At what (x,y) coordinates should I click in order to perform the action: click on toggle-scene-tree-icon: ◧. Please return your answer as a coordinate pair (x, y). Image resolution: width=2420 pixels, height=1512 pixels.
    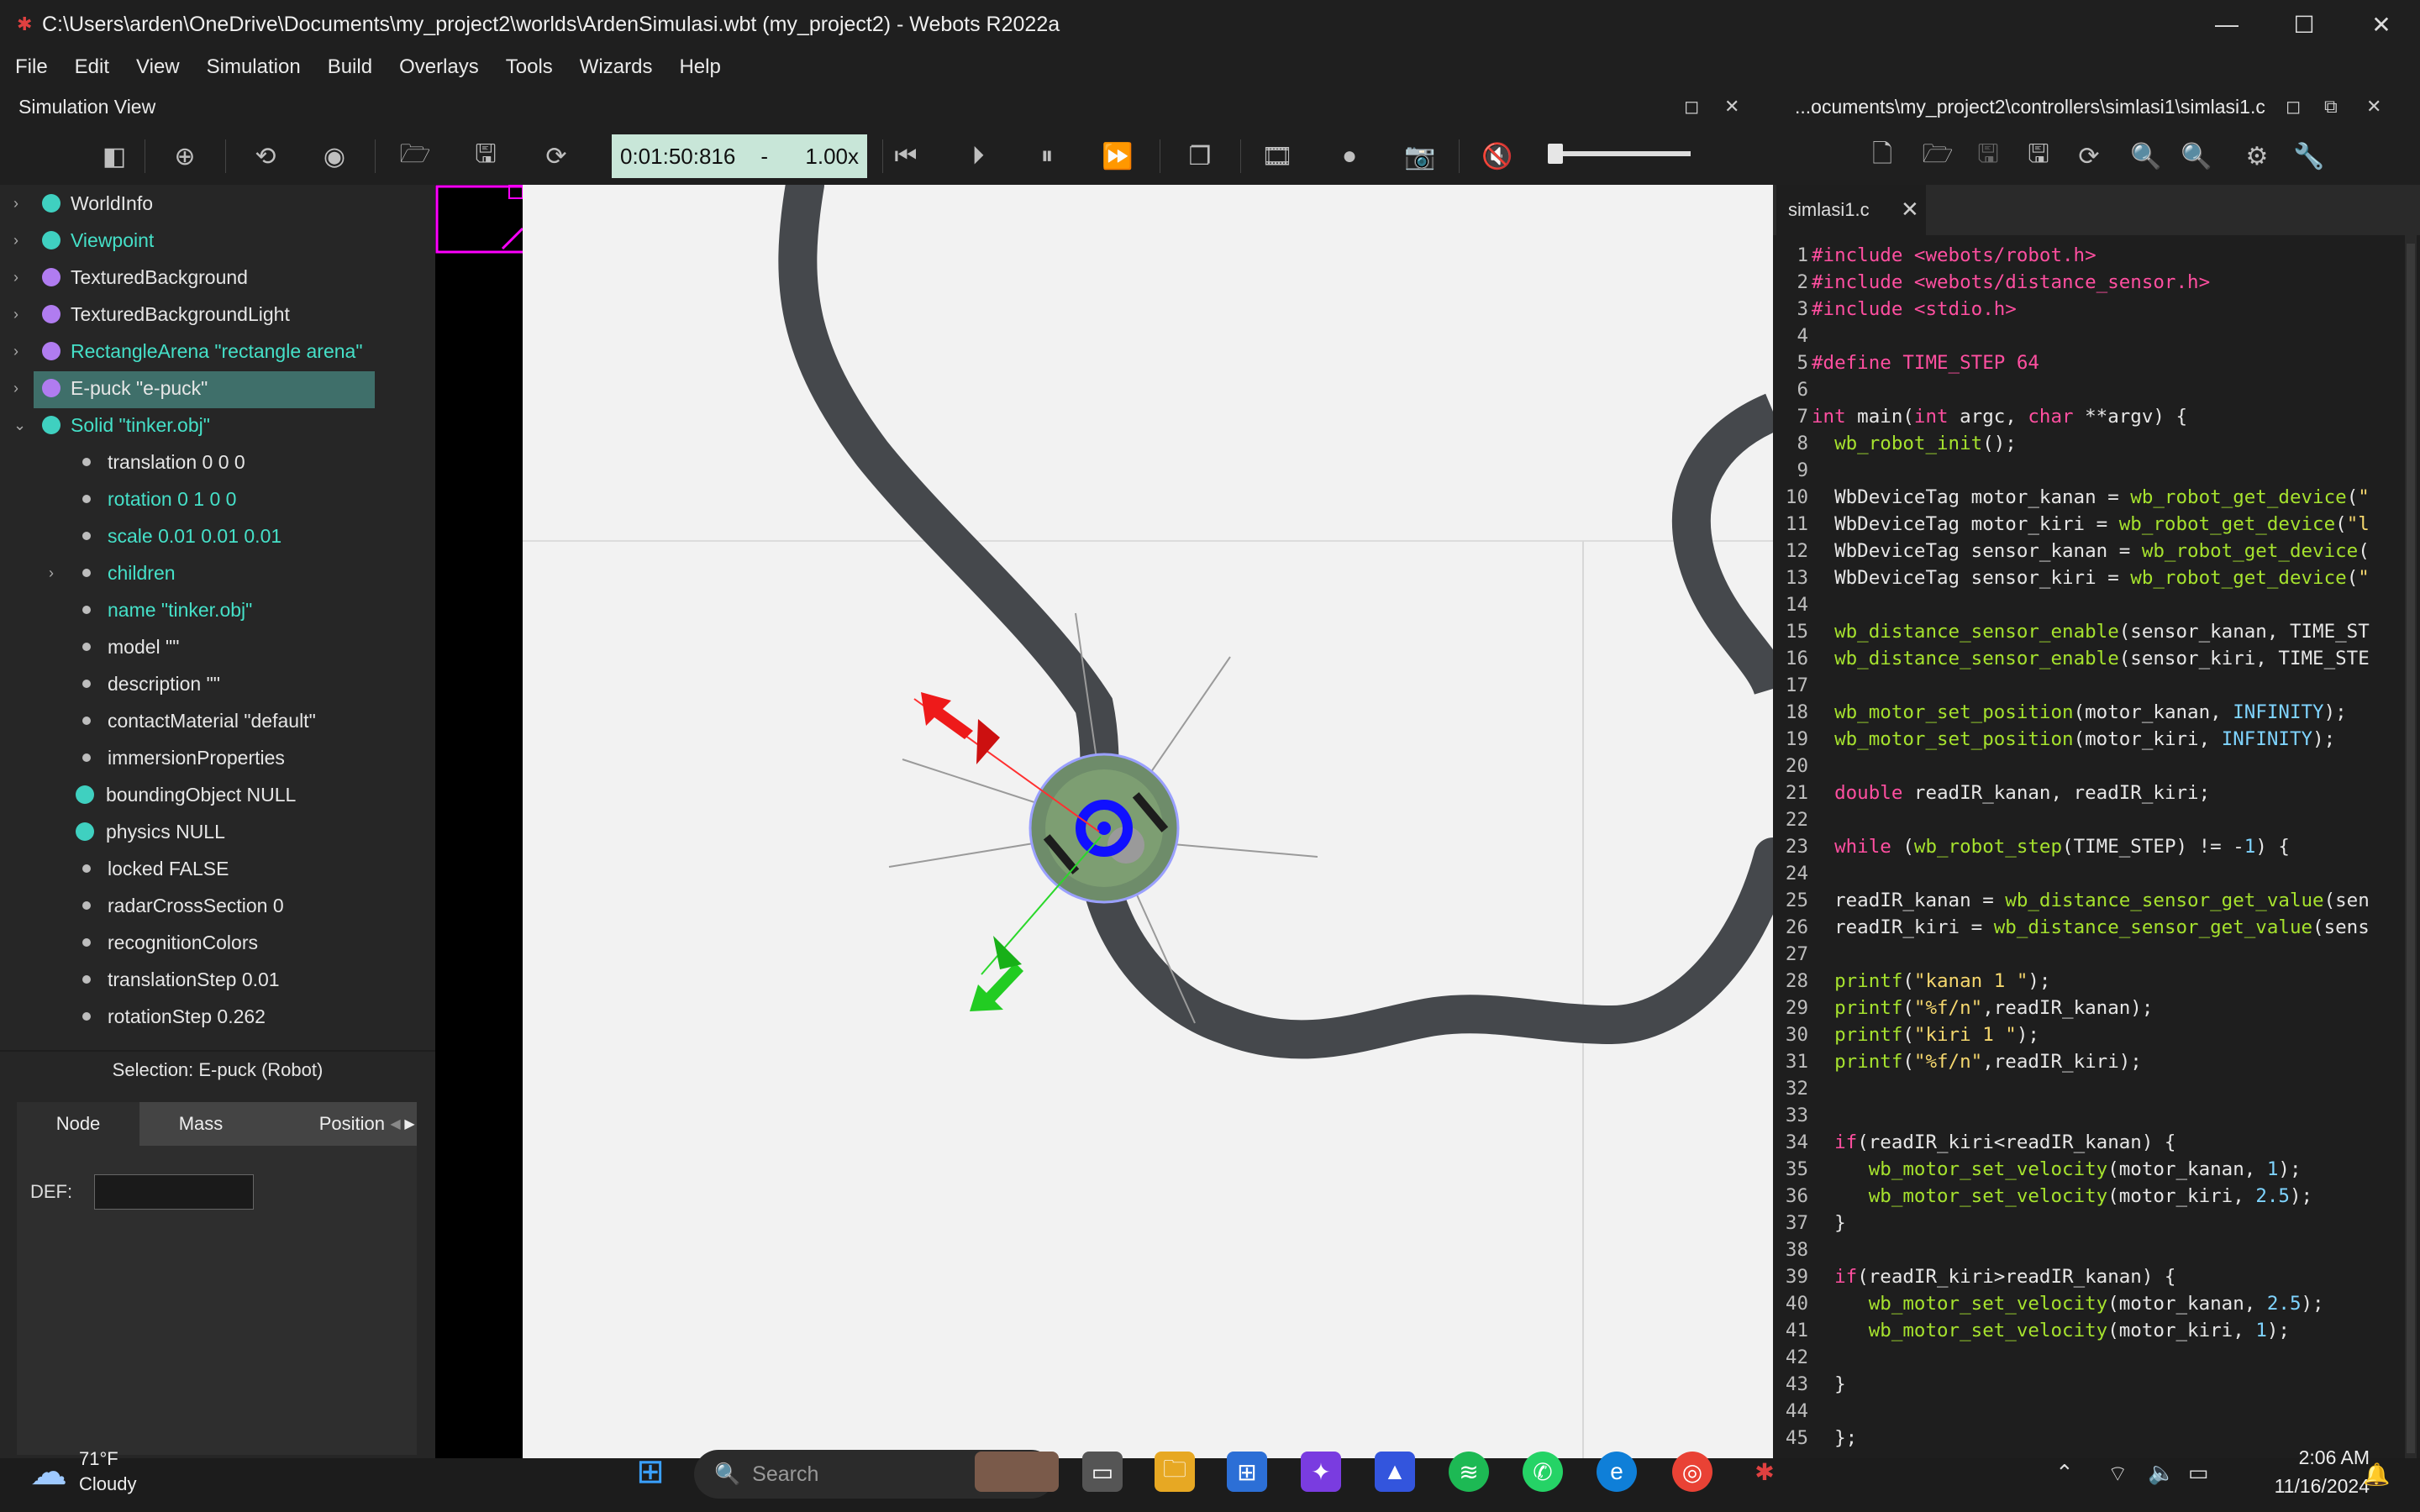
    Looking at the image, I should click on (114, 156).